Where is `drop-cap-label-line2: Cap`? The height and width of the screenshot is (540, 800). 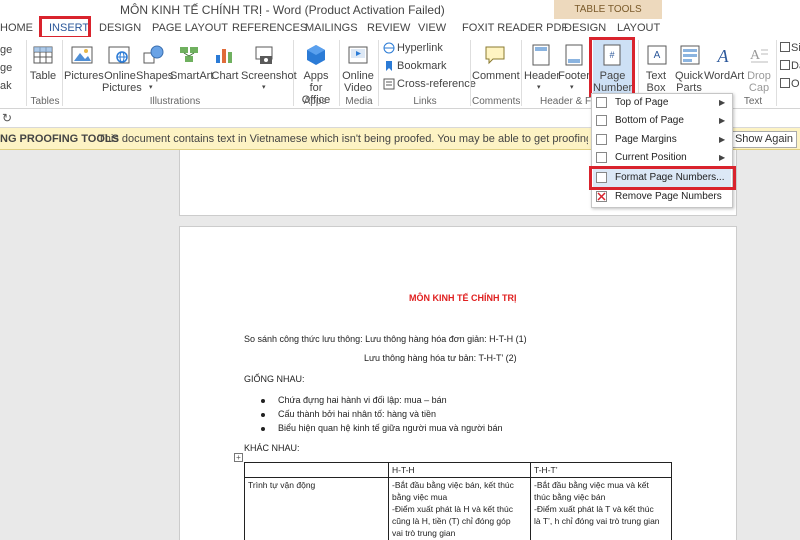
drop-cap-label-line2: Cap is located at coordinates (759, 88).